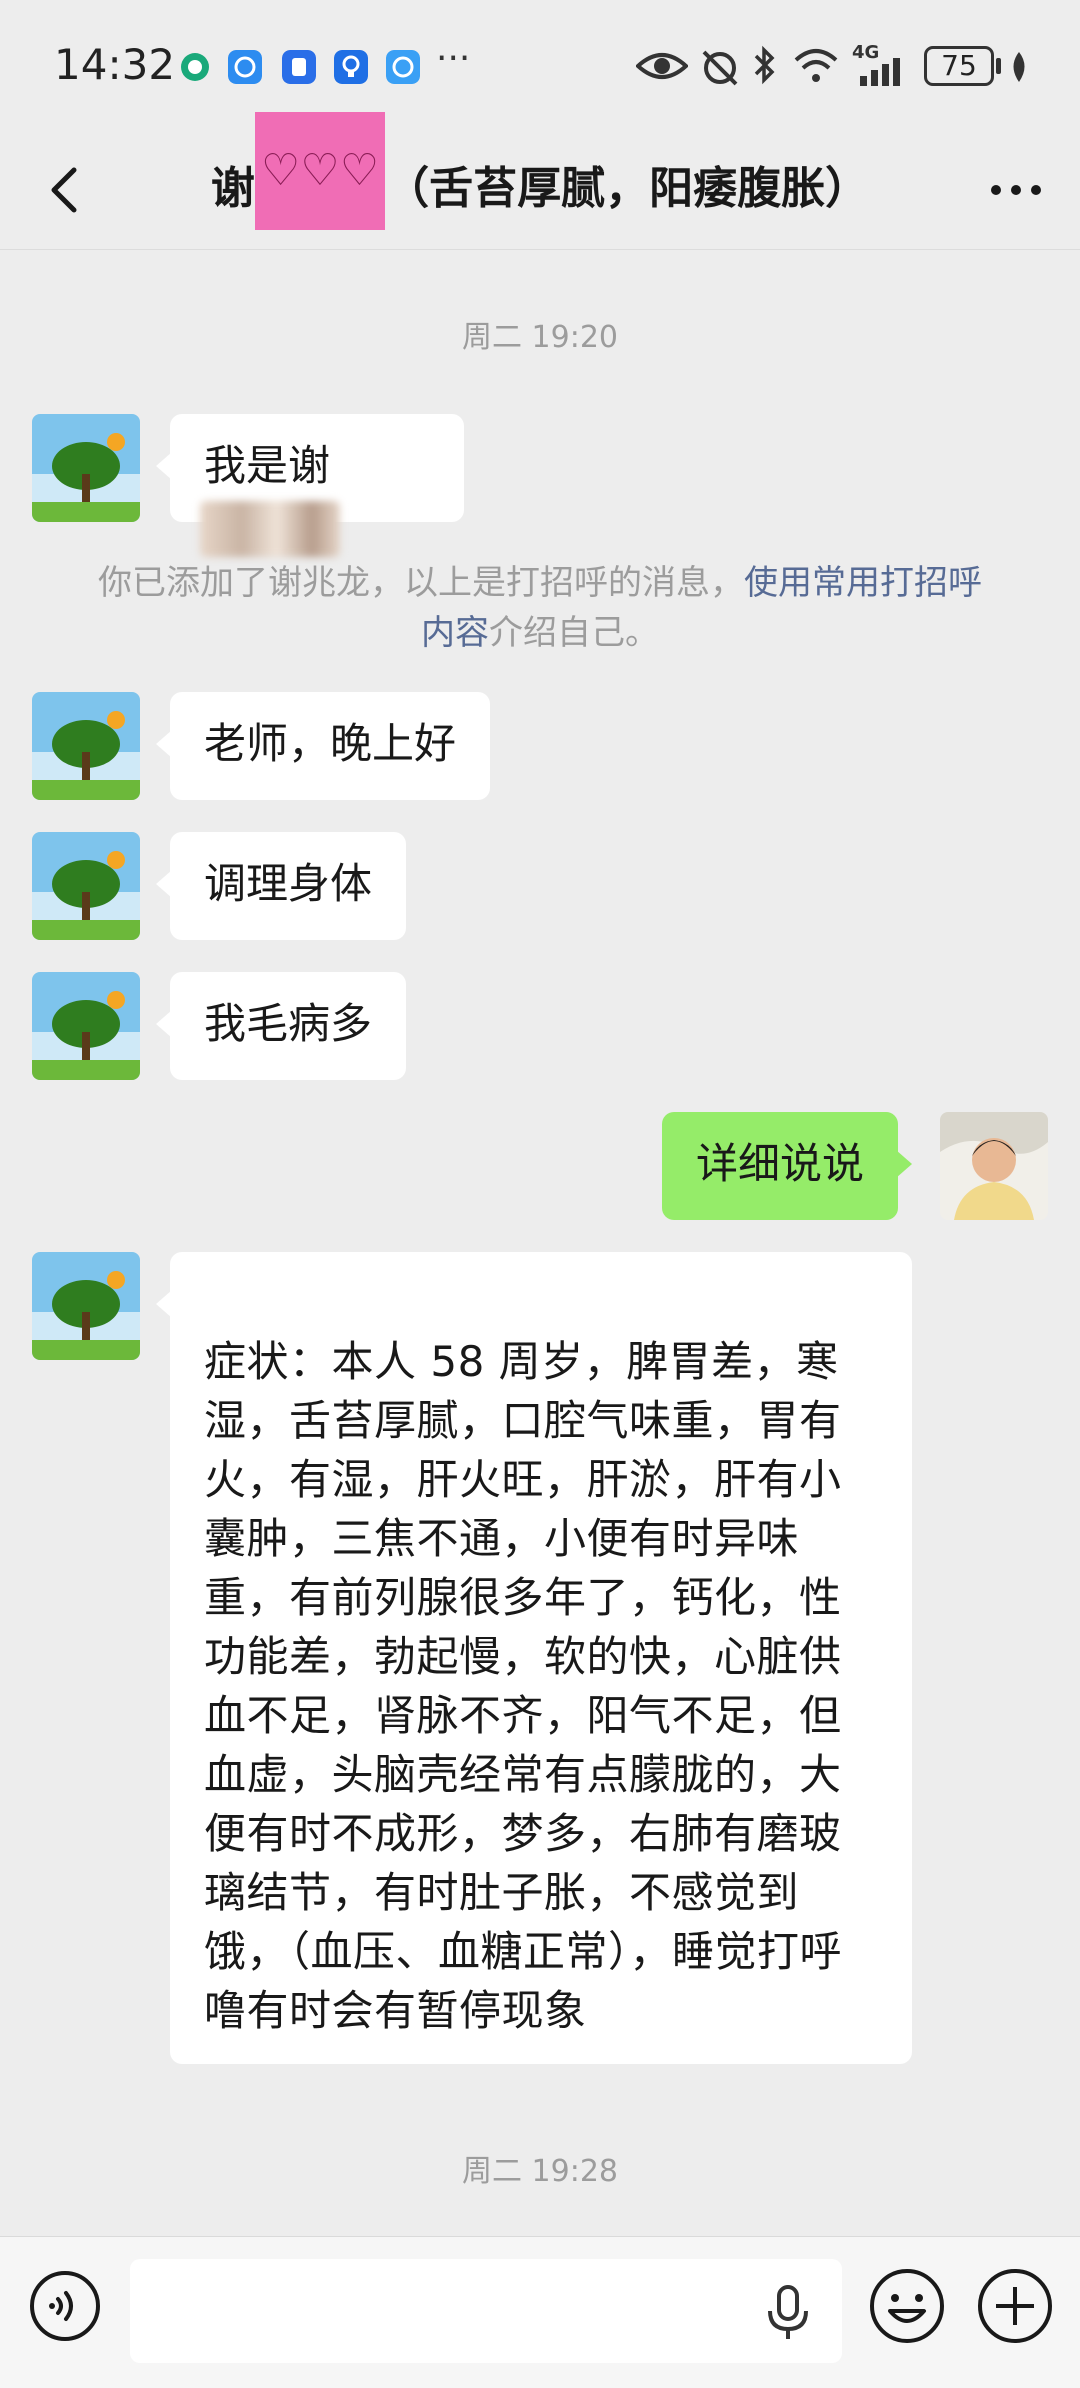  Describe the element at coordinates (540, 608) in the screenshot. I see `system-notice: 你已添加了谢兆龙，以上是打招呼的消息，使用常用打招呼内容介绍自己。` at that location.